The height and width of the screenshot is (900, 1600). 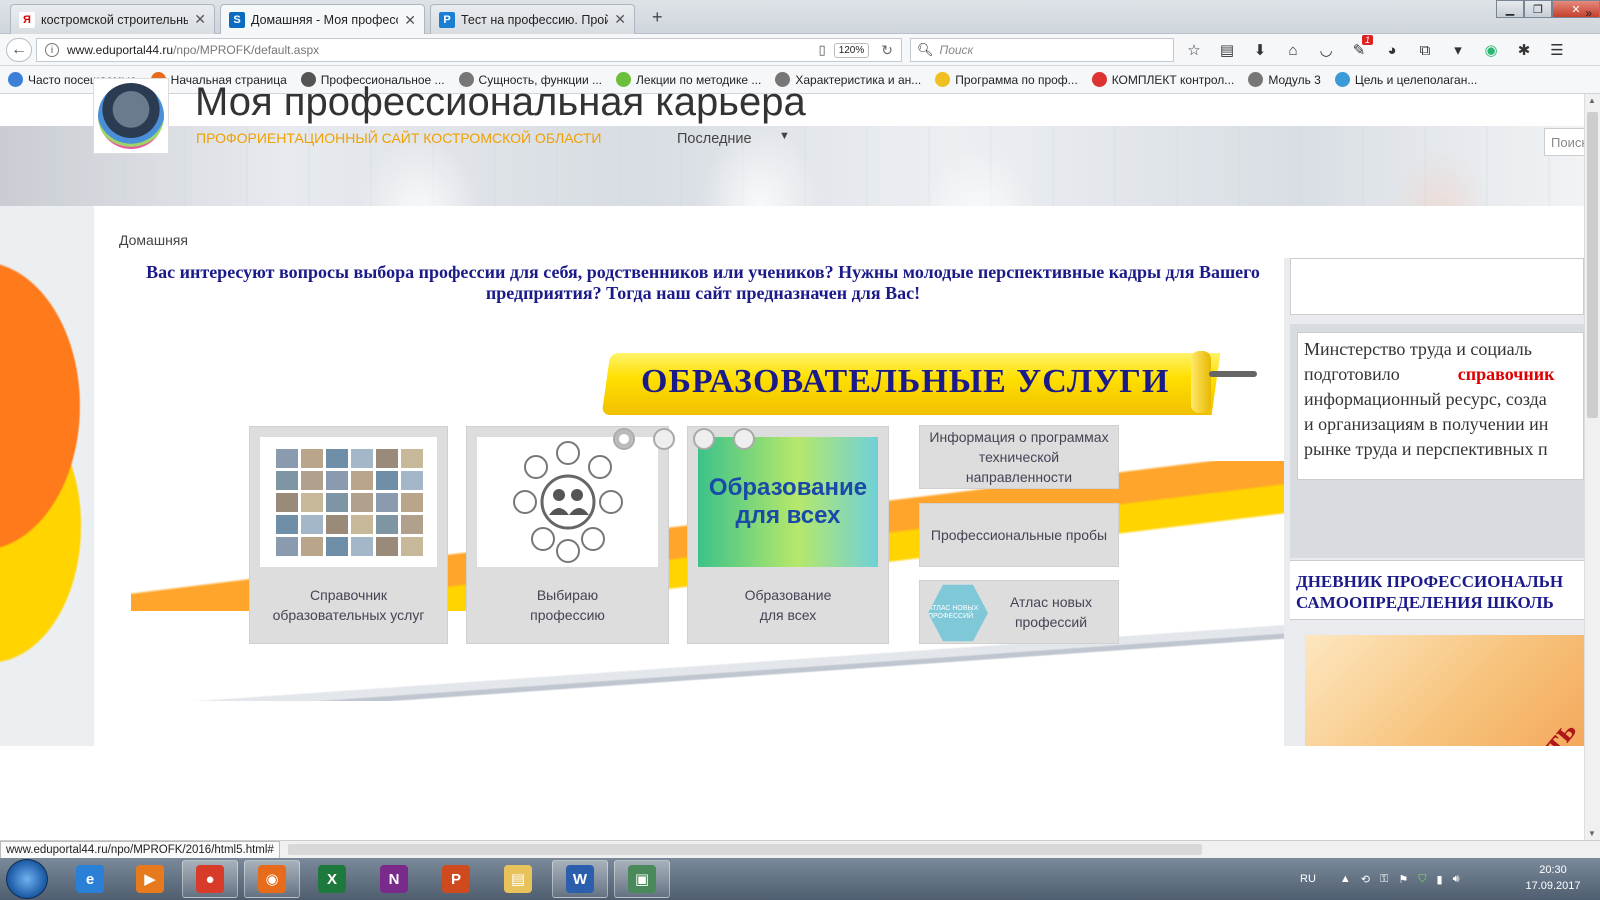 What do you see at coordinates (1194, 50) in the screenshot?
I see `bookmark-star-icon: ☆` at bounding box center [1194, 50].